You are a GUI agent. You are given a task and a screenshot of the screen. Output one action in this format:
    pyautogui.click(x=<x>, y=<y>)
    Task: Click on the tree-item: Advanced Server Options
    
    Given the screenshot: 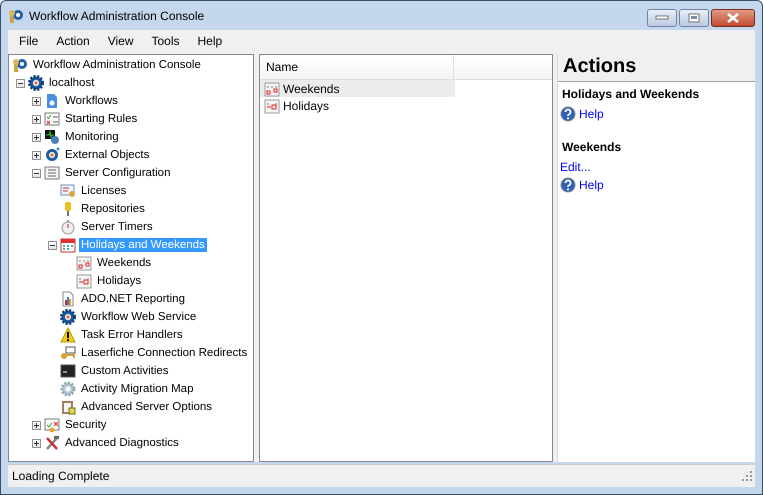 What is the action you would take?
    pyautogui.click(x=146, y=407)
    